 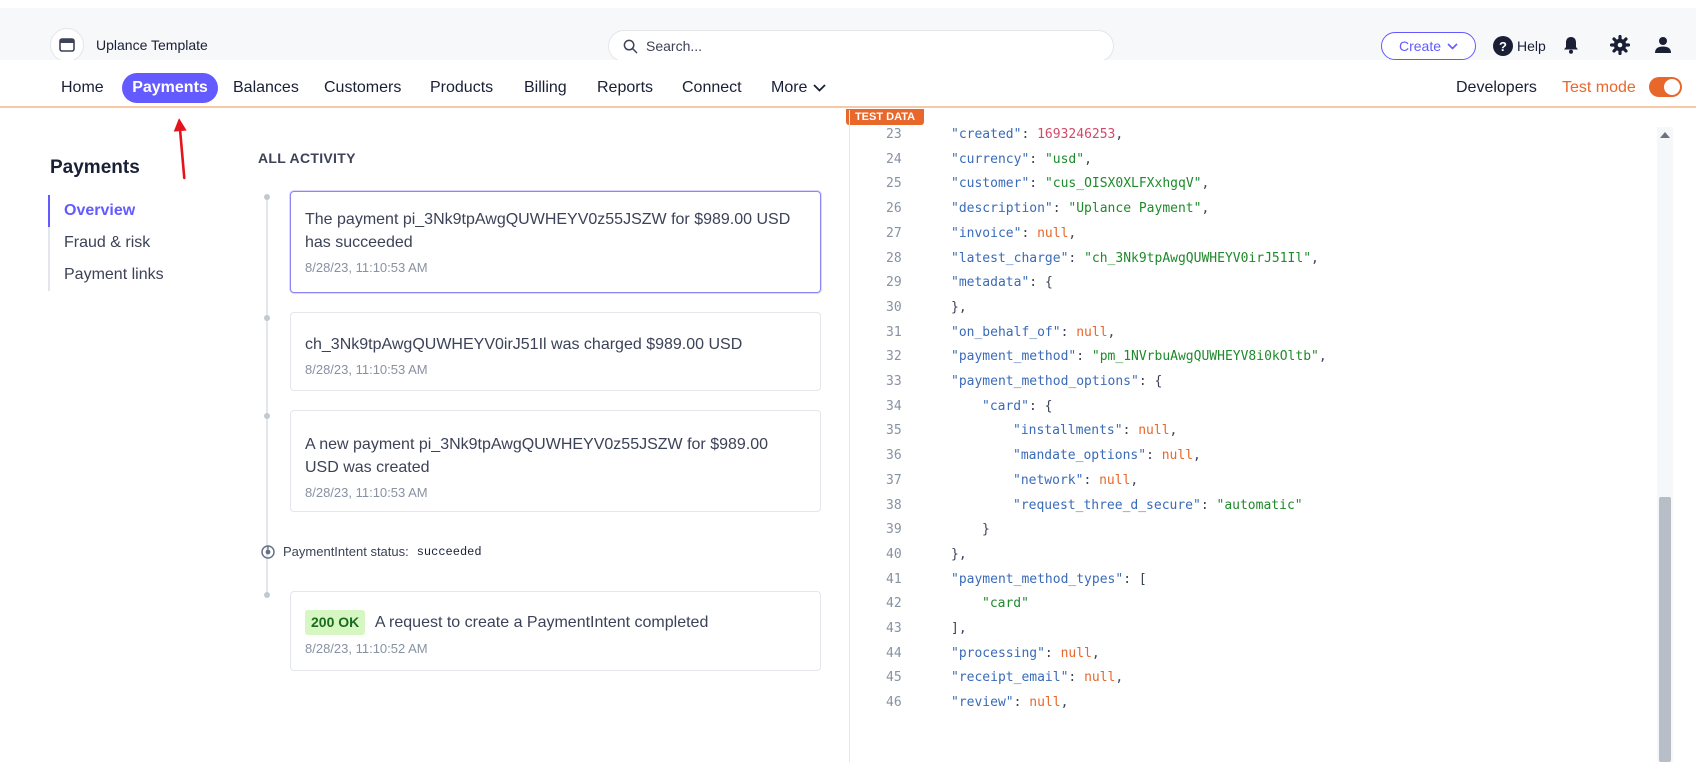 What do you see at coordinates (1240, 313) in the screenshot?
I see `code-line: 30},` at bounding box center [1240, 313].